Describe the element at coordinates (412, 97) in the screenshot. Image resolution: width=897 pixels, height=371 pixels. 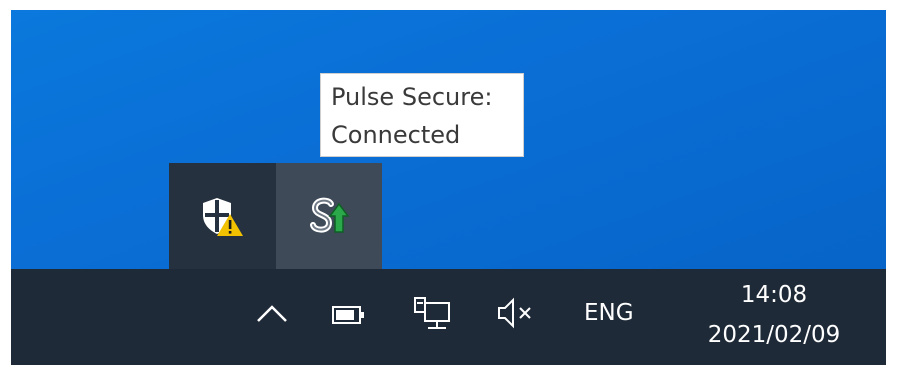
I see `tooltip-title: Pulse Secure:` at that location.